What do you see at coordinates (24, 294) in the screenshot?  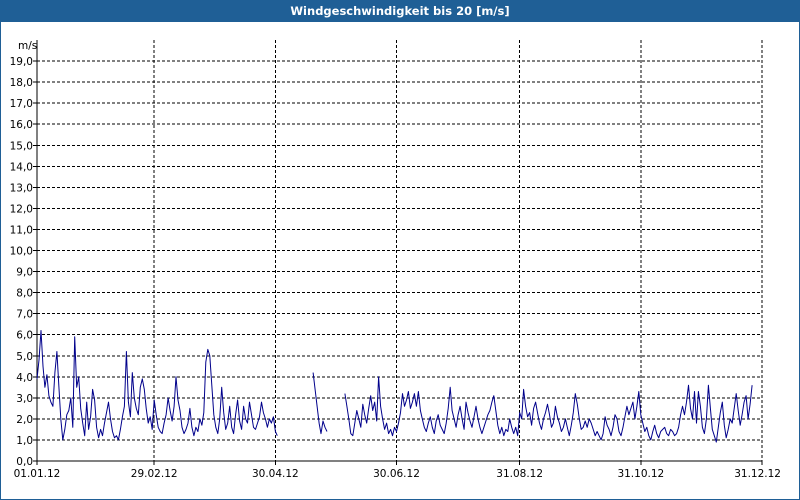 I see `y-tick-label: 8,0` at bounding box center [24, 294].